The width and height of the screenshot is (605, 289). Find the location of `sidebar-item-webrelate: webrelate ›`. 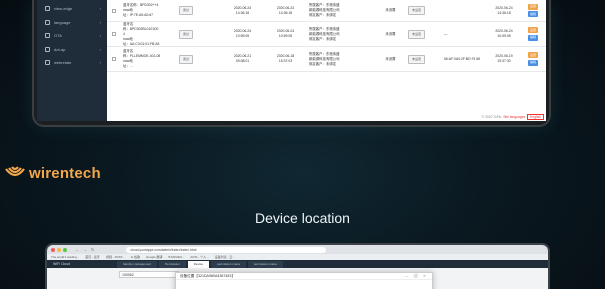

sidebar-item-webrelate: webrelate › is located at coordinates (72, 63).